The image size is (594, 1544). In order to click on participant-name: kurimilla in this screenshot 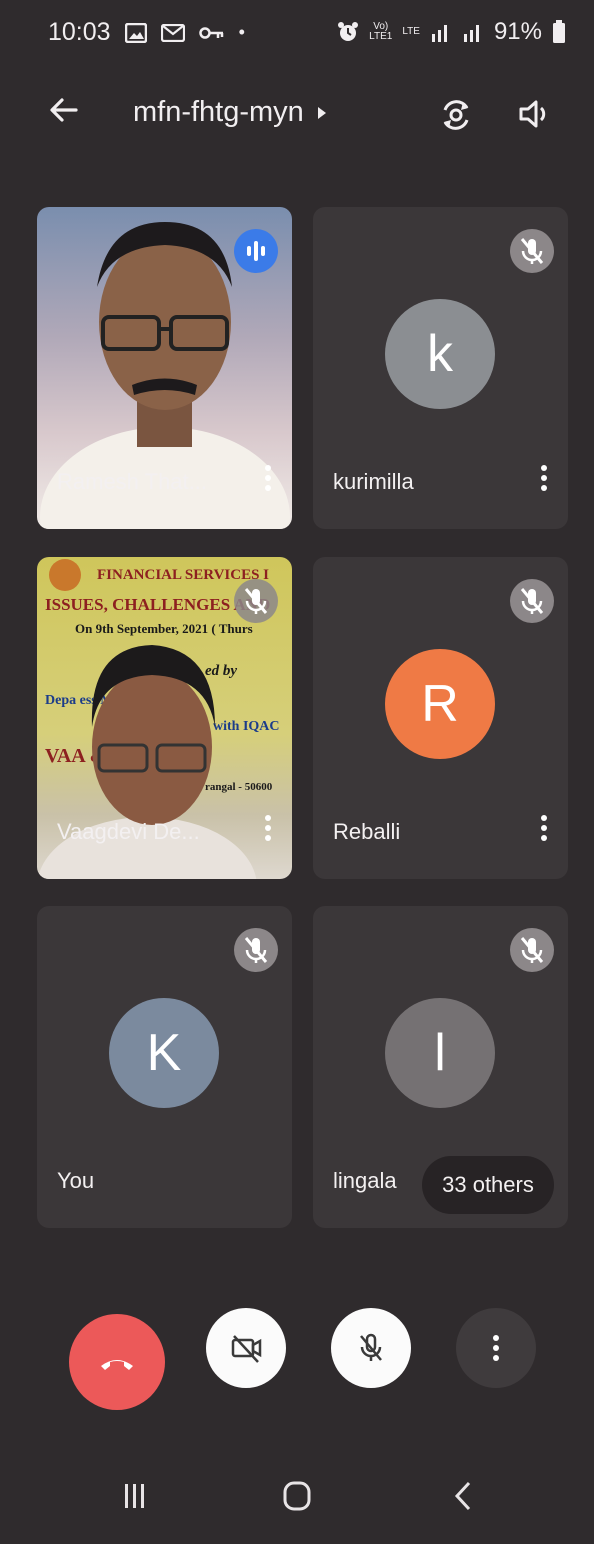, I will do `click(373, 481)`.